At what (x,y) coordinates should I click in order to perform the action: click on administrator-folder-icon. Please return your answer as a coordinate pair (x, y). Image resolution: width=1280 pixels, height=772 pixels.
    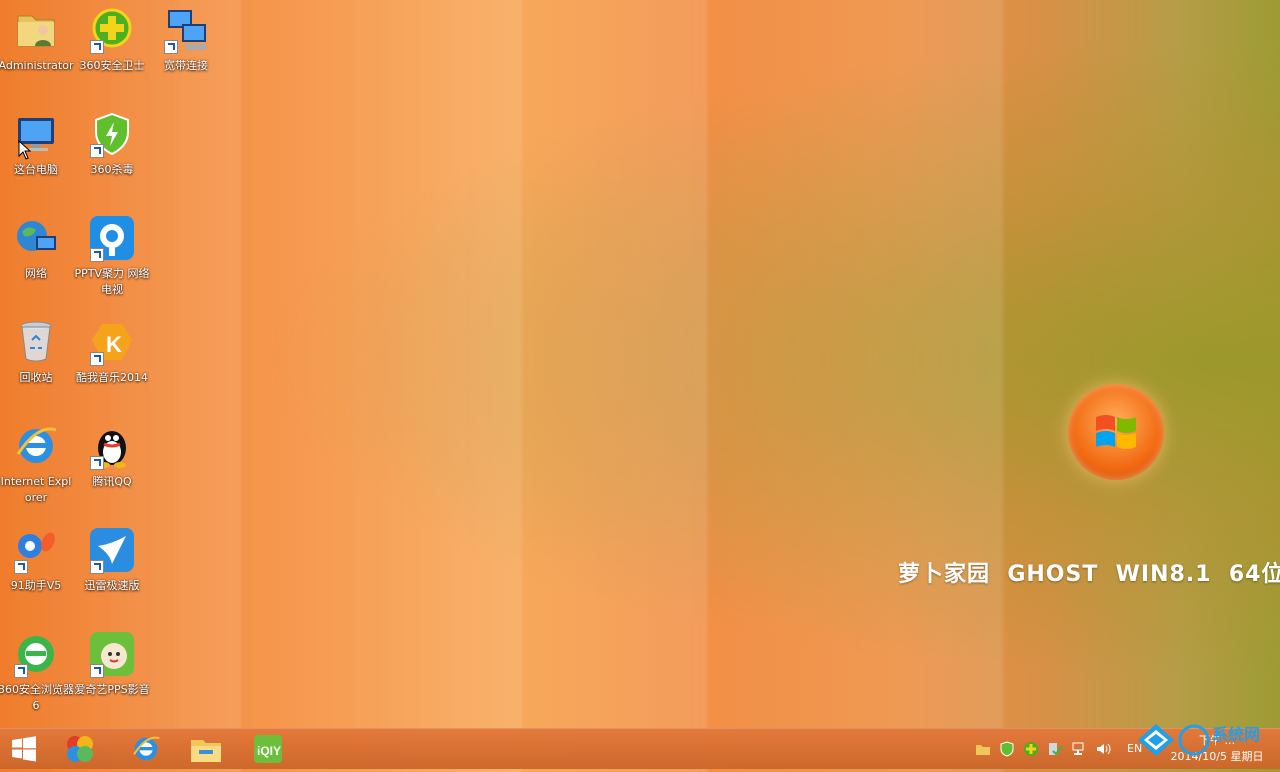
    Looking at the image, I should click on (36, 30).